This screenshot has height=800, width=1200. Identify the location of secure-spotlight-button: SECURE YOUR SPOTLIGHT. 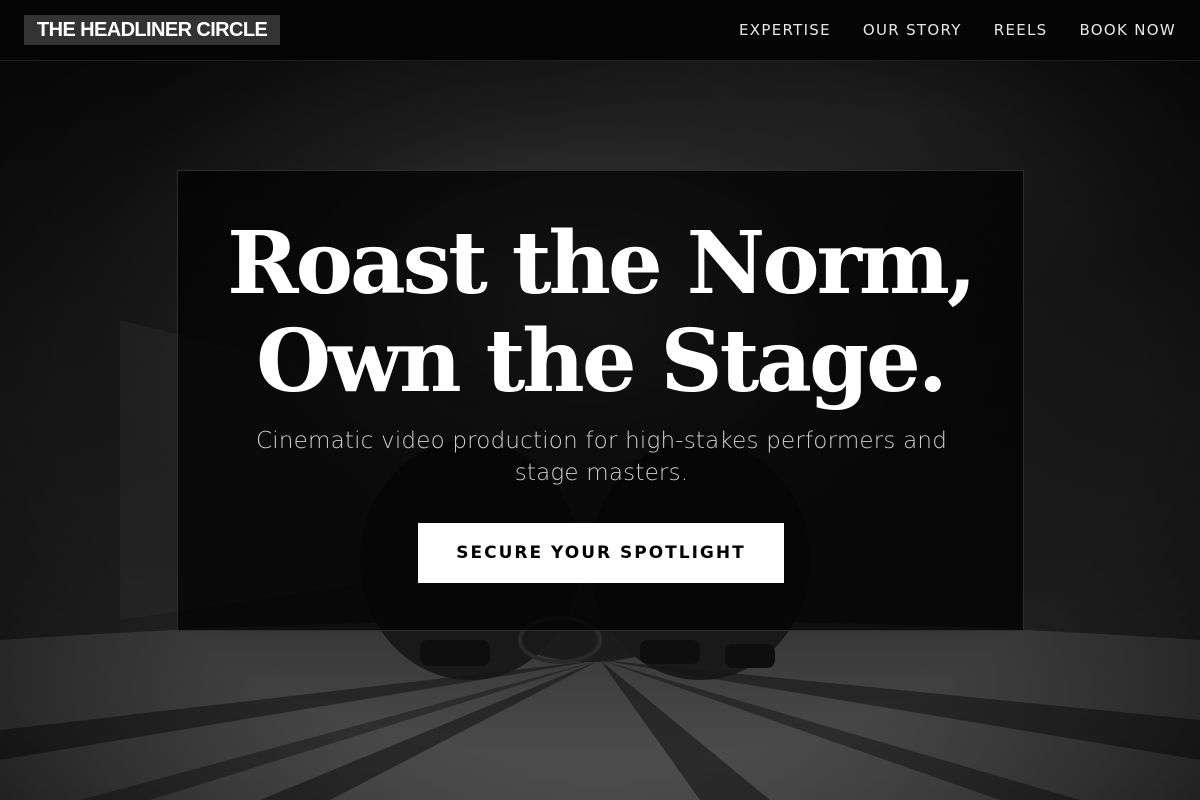
(601, 553).